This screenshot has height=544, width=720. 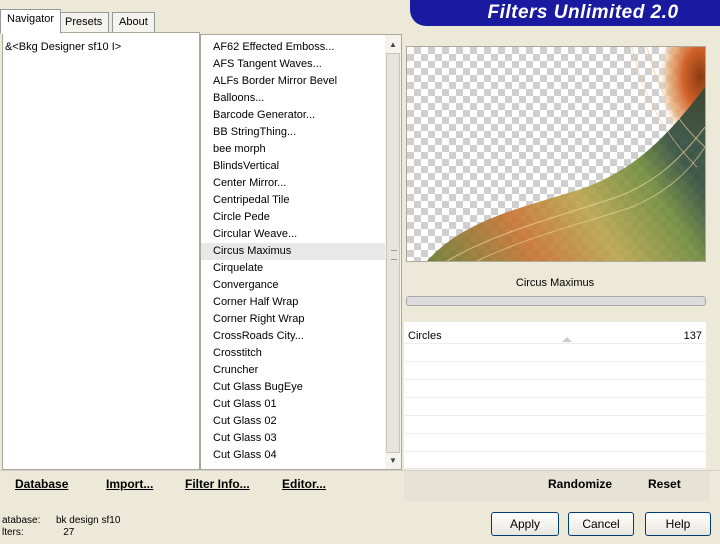 I want to click on filter-list-item: bee morph, so click(x=293, y=149).